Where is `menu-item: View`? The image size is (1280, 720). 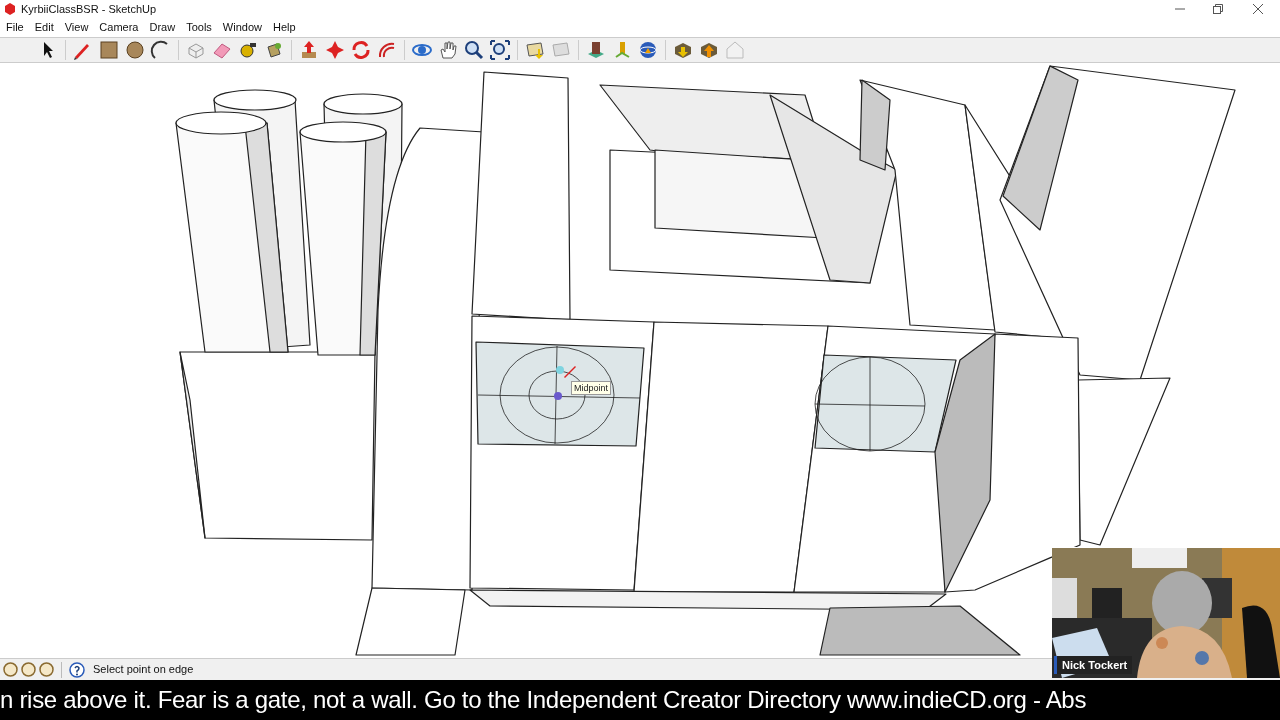 menu-item: View is located at coordinates (76, 27).